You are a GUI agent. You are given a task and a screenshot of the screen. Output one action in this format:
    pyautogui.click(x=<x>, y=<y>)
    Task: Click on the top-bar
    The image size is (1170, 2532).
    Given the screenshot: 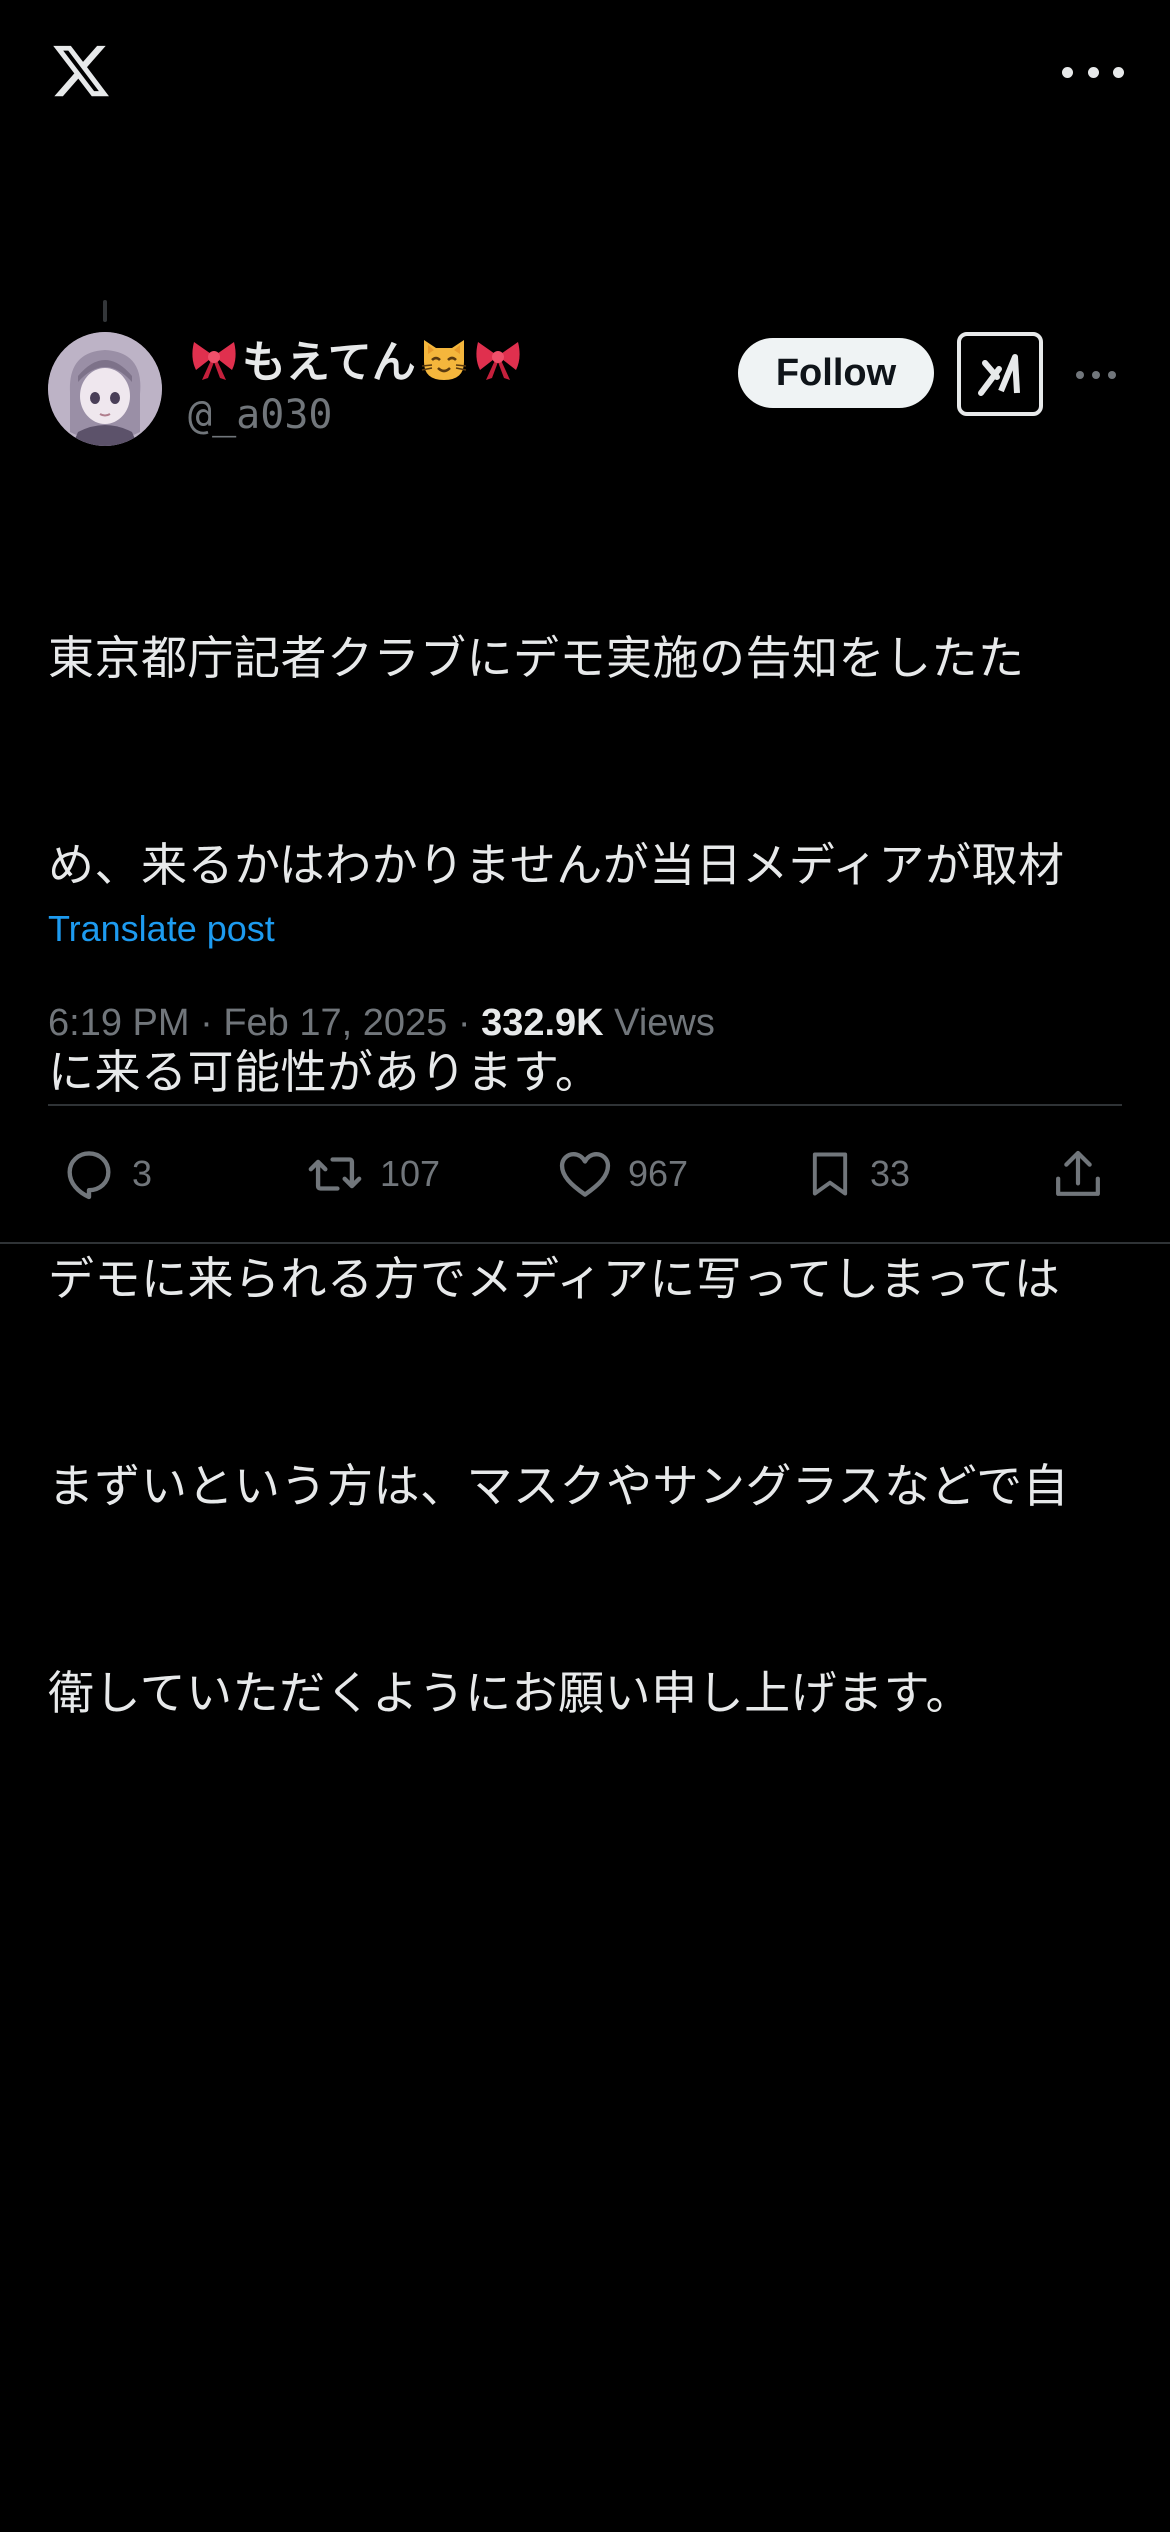 What is the action you would take?
    pyautogui.click(x=585, y=75)
    